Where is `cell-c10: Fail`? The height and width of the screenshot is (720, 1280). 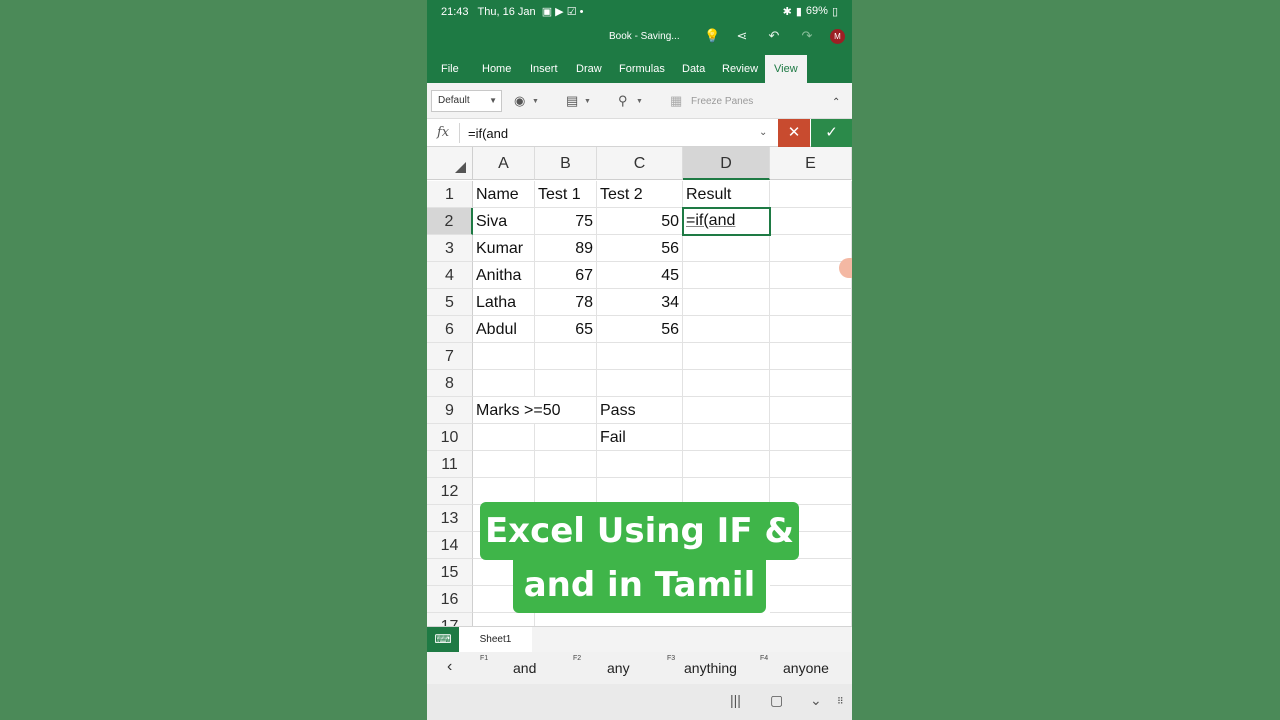
cell-c10: Fail is located at coordinates (640, 437).